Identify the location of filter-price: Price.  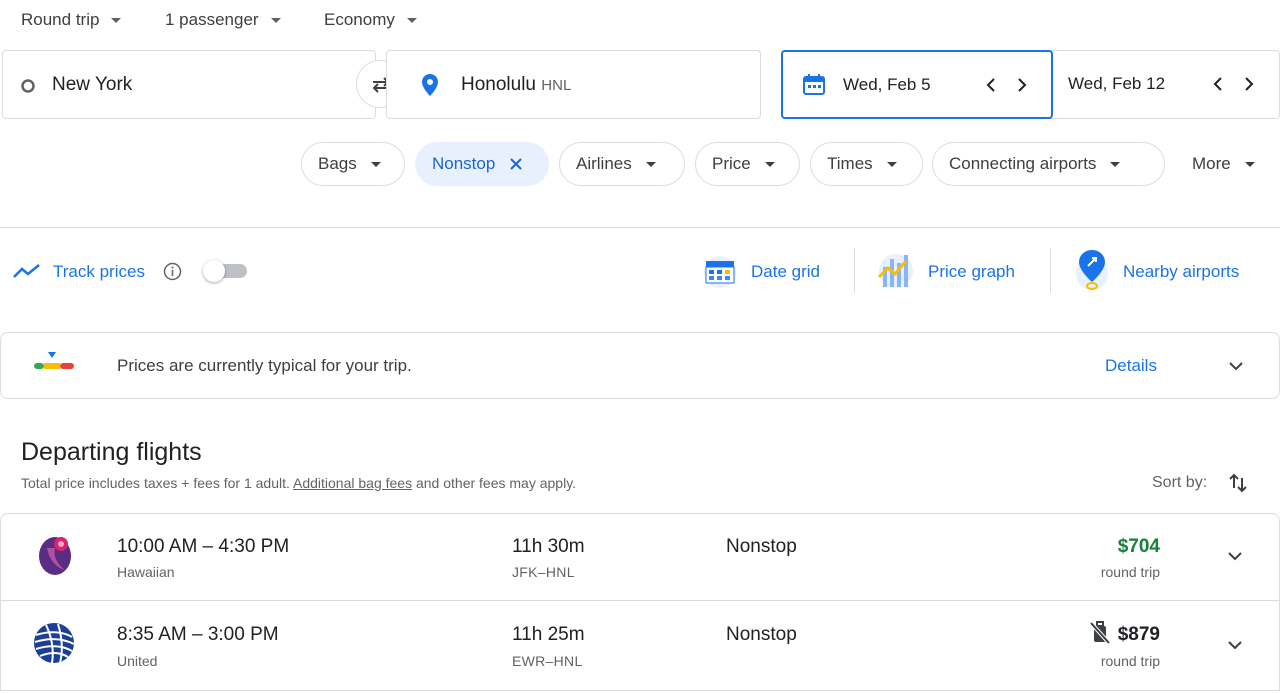
(747, 164).